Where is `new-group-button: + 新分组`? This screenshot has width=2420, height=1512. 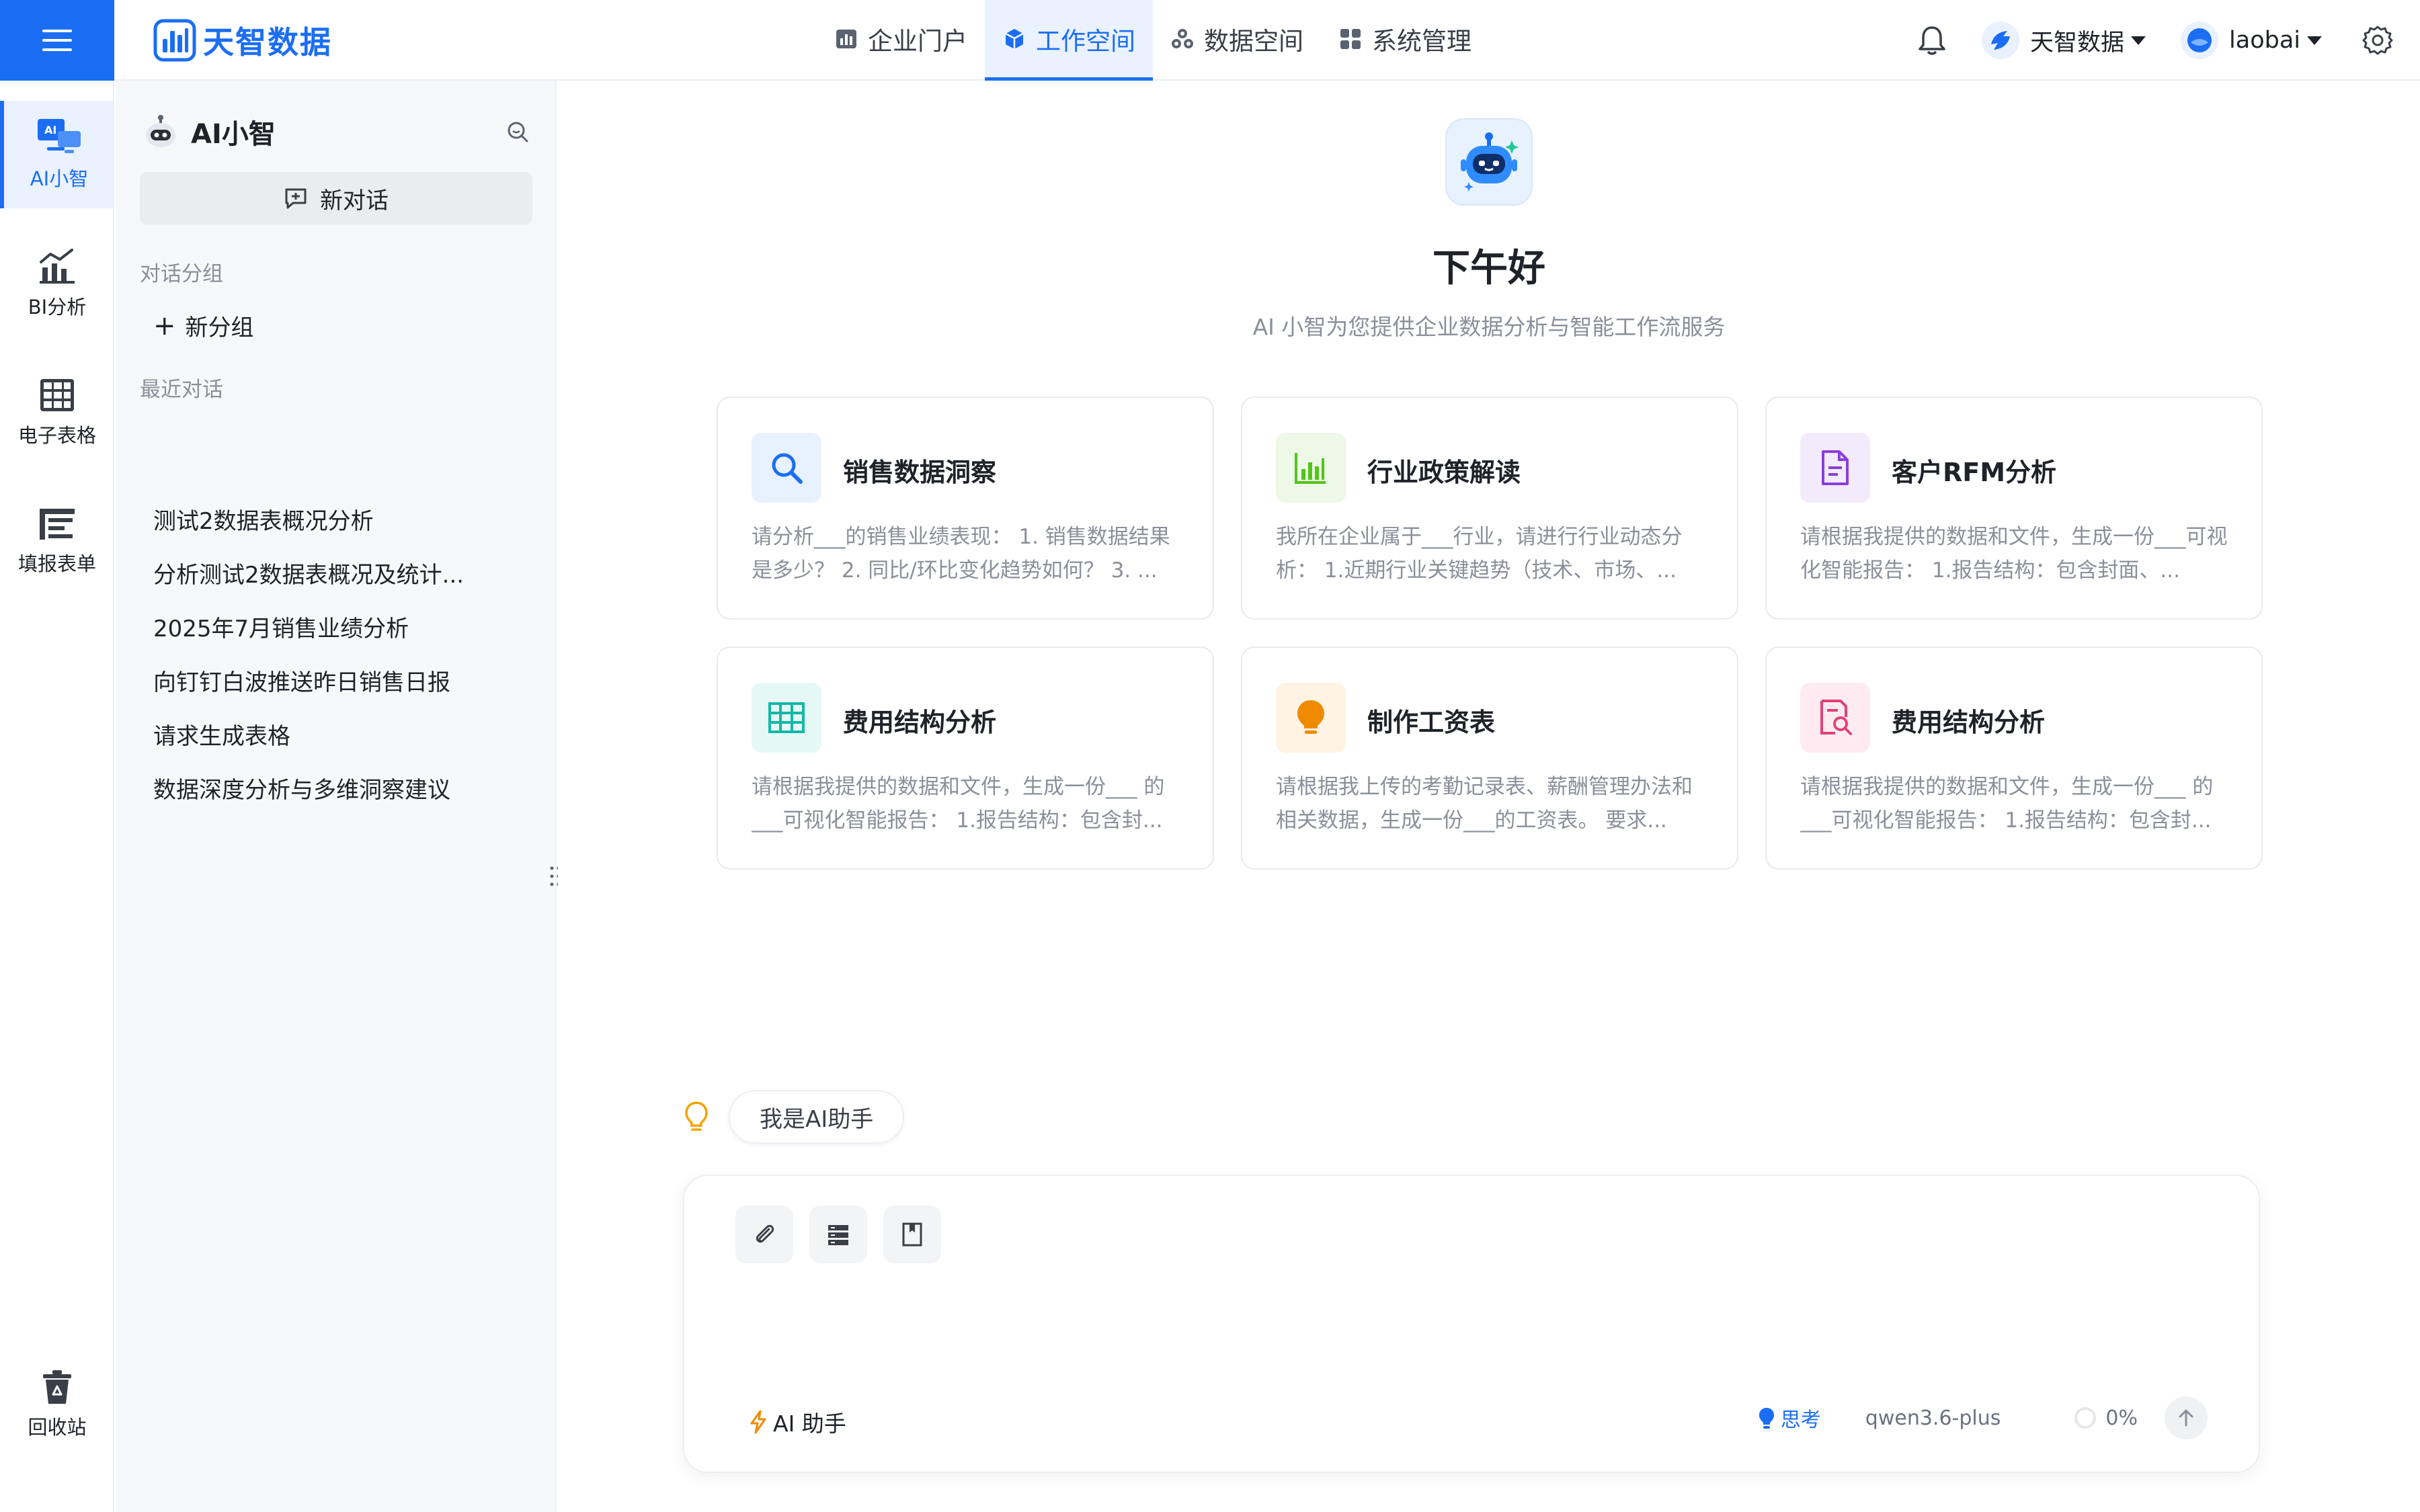
new-group-button: + 新分组 is located at coordinates (203, 325).